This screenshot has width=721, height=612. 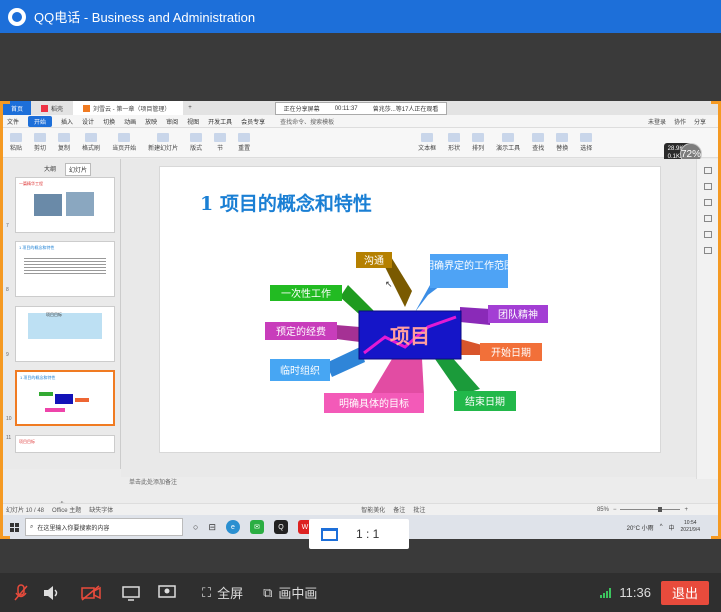 I want to click on shape-button: 形状, so click(x=454, y=142).